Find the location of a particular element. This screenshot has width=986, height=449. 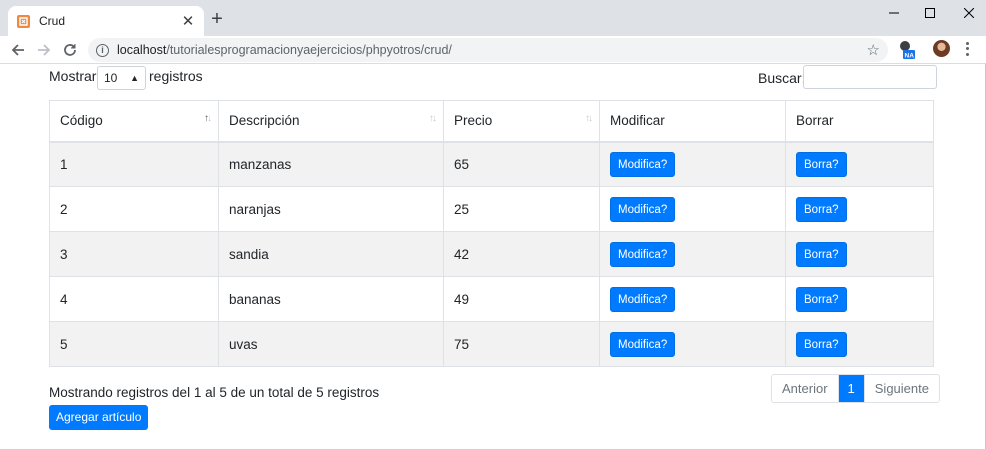

pagination-previous: Anterior is located at coordinates (805, 388).